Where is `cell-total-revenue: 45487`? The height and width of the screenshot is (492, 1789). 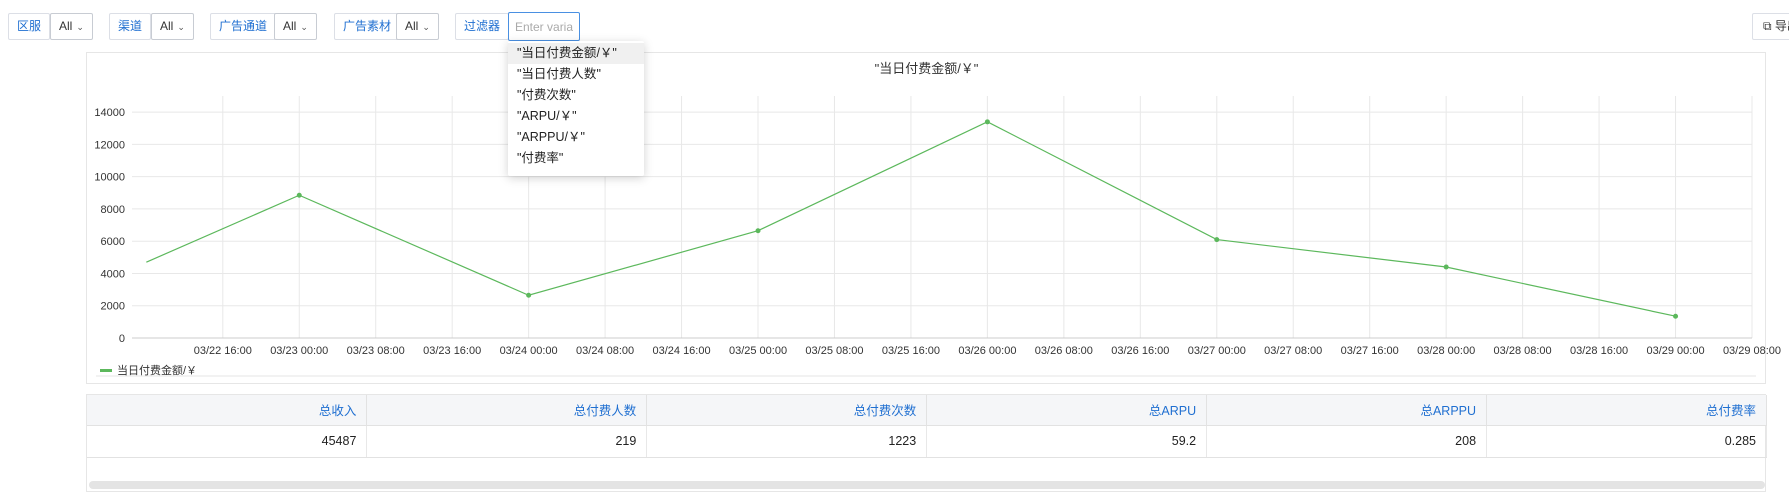
cell-total-revenue: 45487 is located at coordinates (227, 441).